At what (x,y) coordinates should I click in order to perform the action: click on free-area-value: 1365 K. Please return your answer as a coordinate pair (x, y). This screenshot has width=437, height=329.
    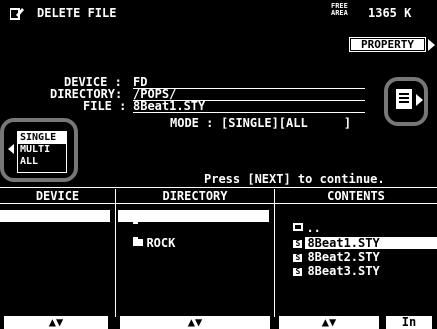
    Looking at the image, I should click on (390, 13).